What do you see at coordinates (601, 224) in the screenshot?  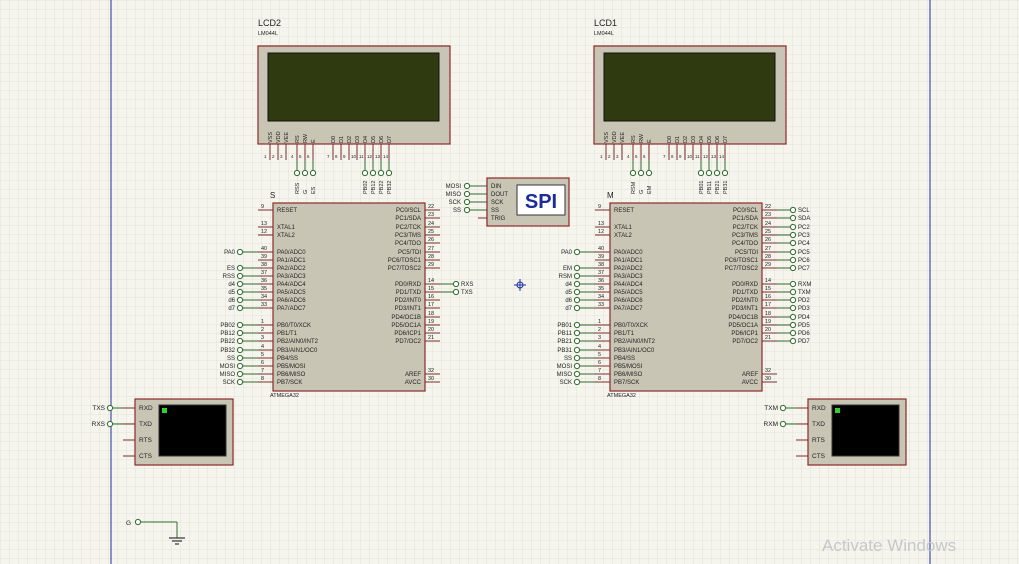 I see `mcu_right-pin-num: 13` at bounding box center [601, 224].